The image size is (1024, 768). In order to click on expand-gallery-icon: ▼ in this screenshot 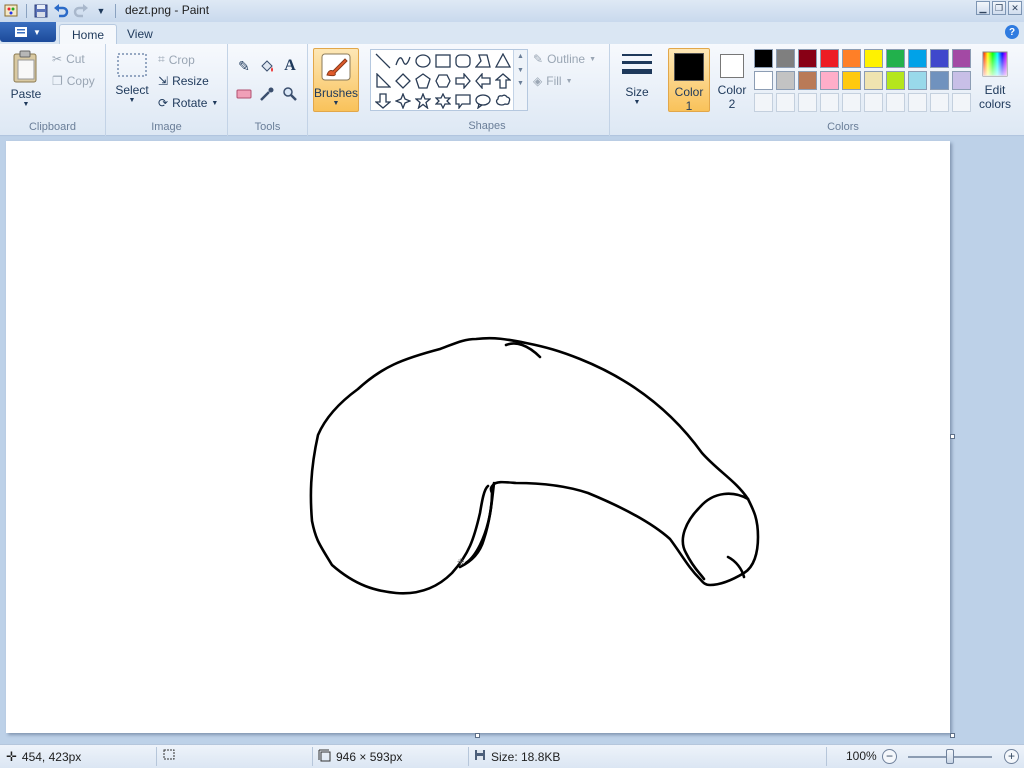, I will do `click(520, 83)`.